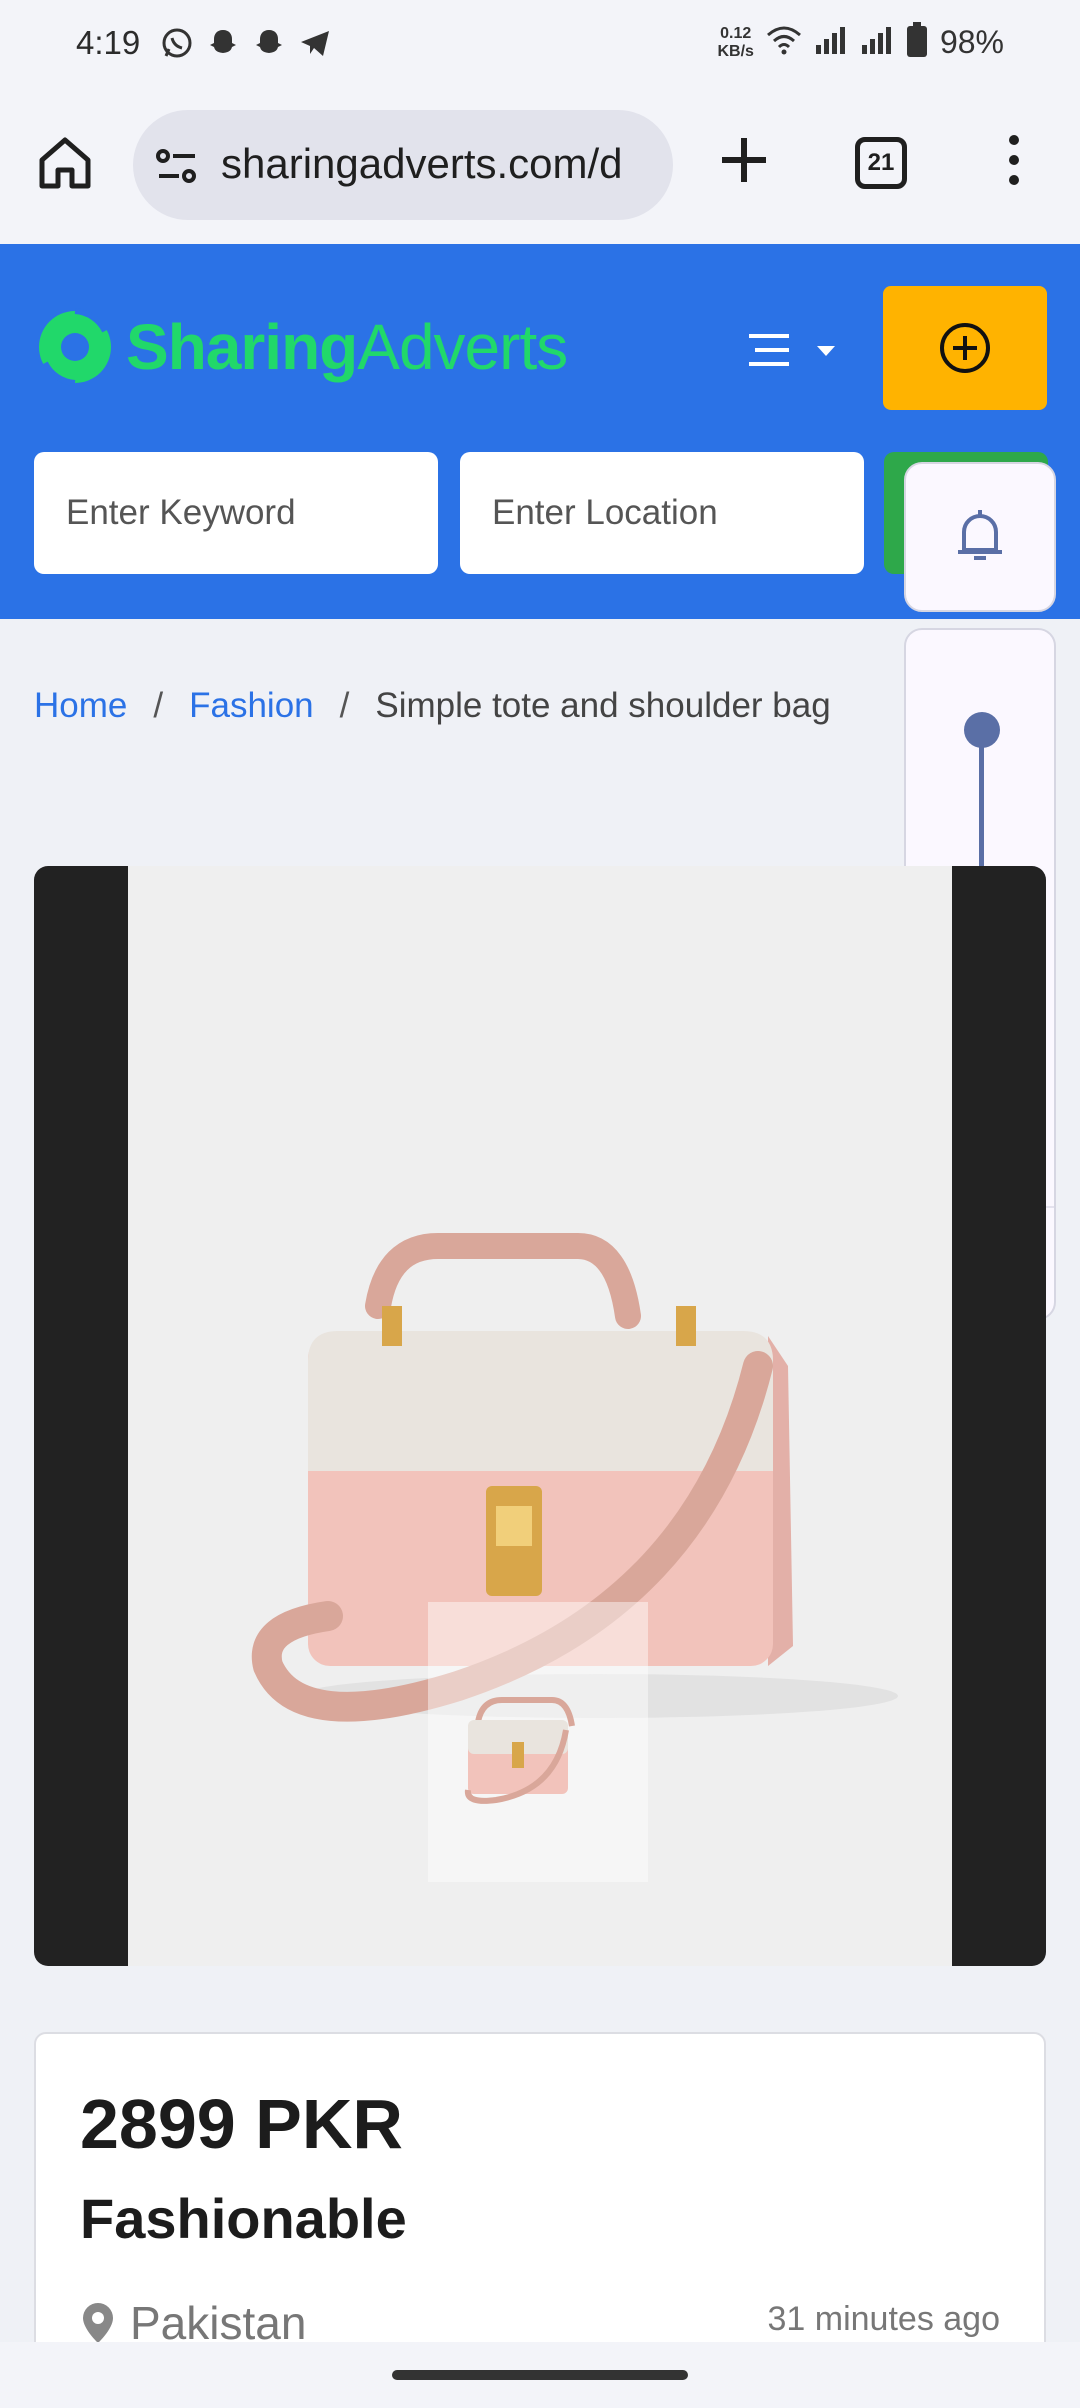  What do you see at coordinates (347, 347) in the screenshot?
I see `logo-text: SharingAdverts` at bounding box center [347, 347].